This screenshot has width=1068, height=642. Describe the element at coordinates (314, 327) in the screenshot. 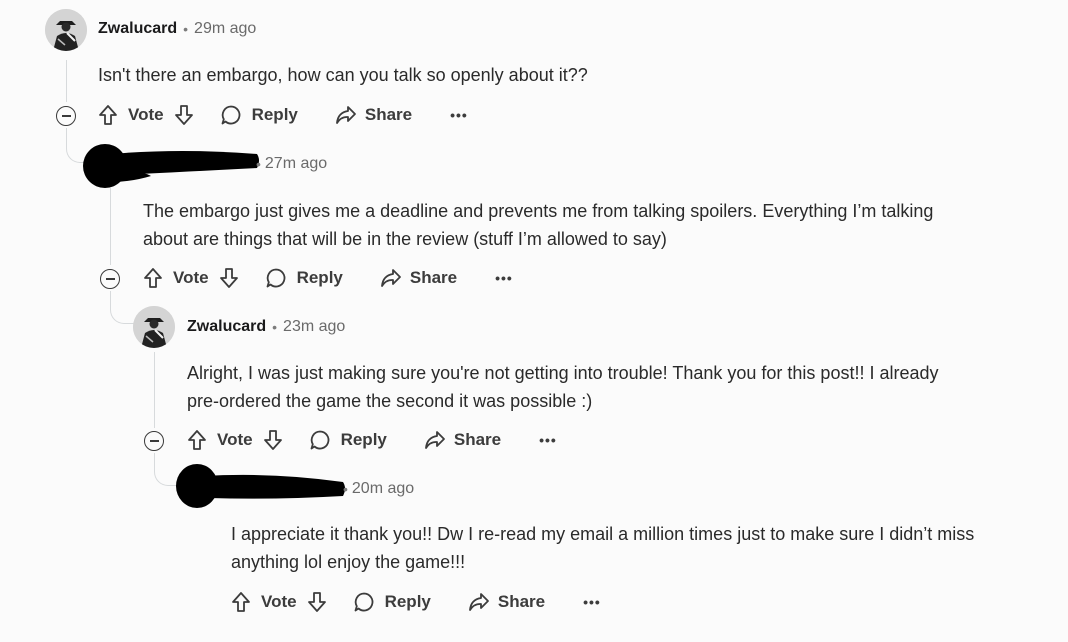

I see `timestamp: 23m ago` at that location.